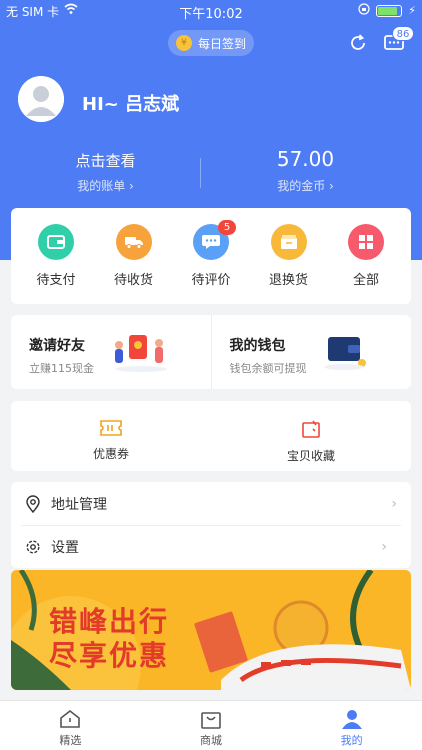 The width and height of the screenshot is (422, 750). I want to click on user-greeting: HI~ 吕志斌, so click(131, 104).